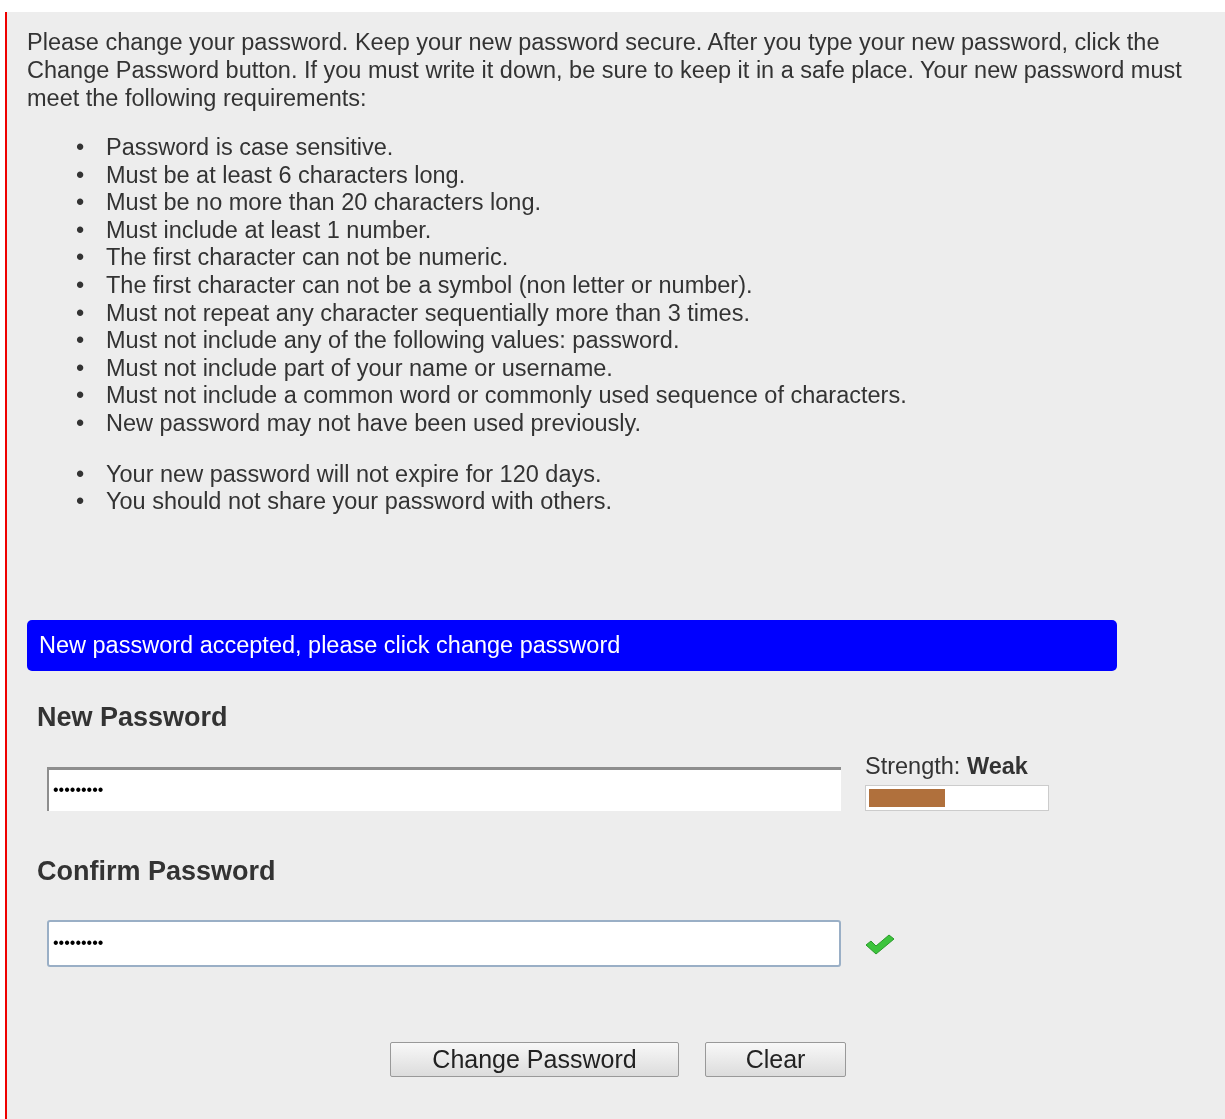 This screenshot has height=1119, width=1225. What do you see at coordinates (133, 716) in the screenshot?
I see `field-label: New Password` at bounding box center [133, 716].